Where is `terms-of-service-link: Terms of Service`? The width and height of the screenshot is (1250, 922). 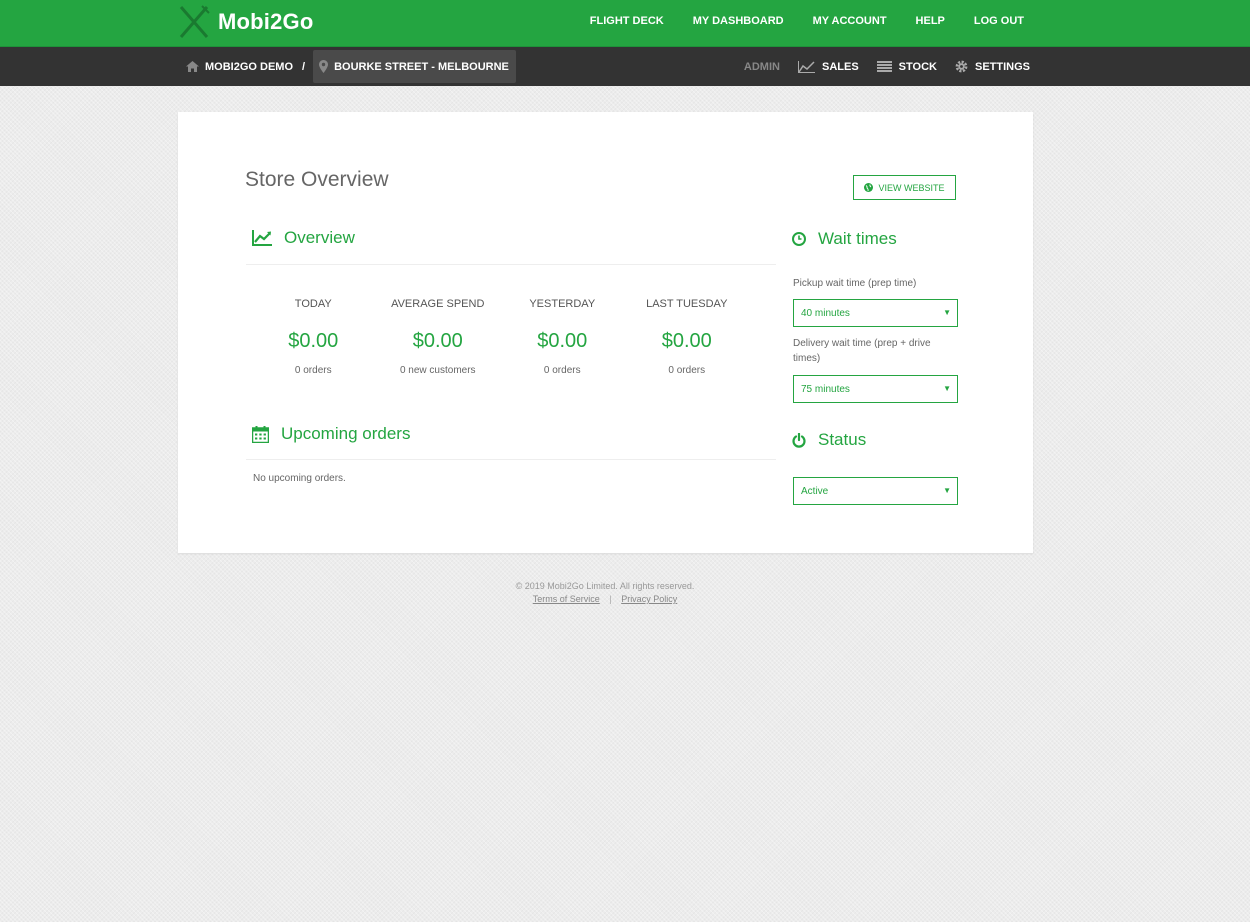 terms-of-service-link: Terms of Service is located at coordinates (566, 599).